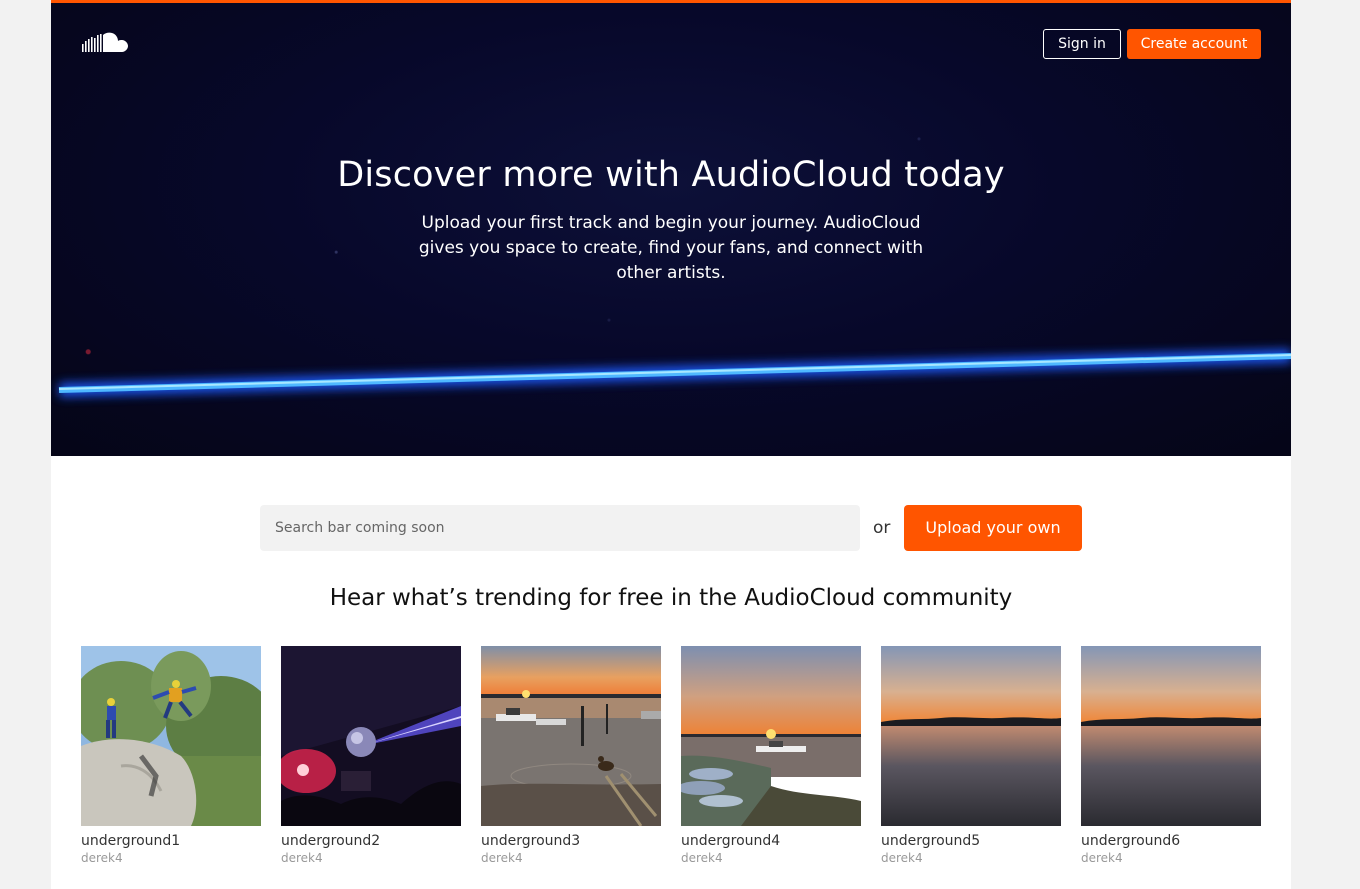 The height and width of the screenshot is (889, 1360). I want to click on track-card: underground4 derek4, so click(771, 755).